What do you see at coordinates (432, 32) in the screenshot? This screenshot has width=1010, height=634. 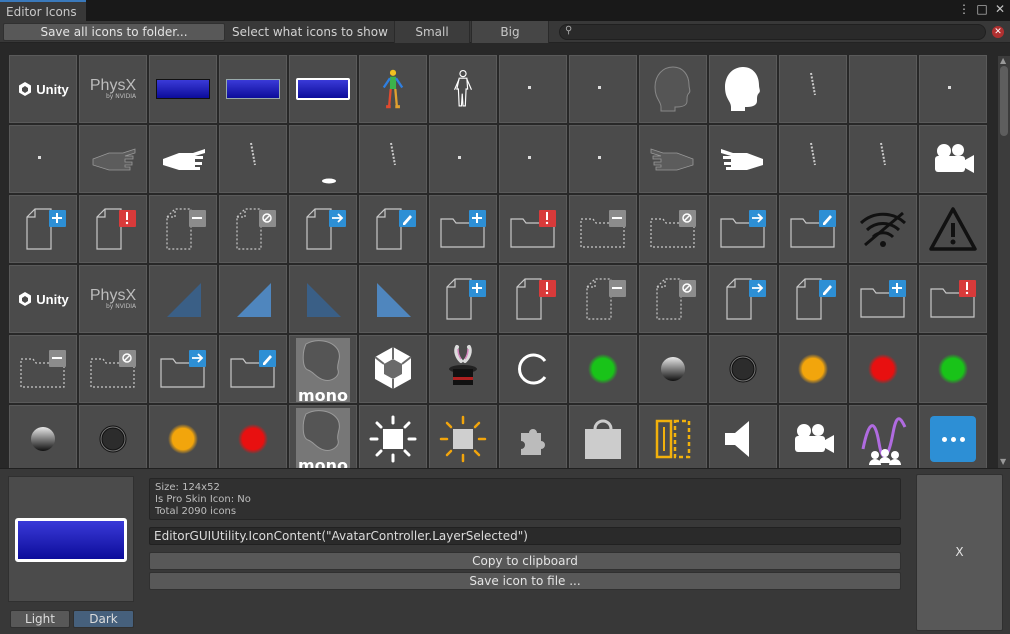 I see `small-toggle: Small` at bounding box center [432, 32].